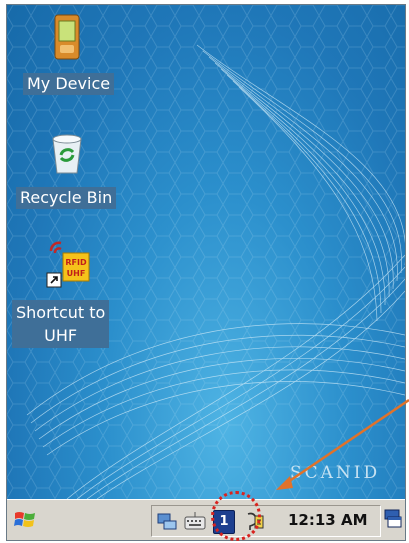 Image resolution: width=409 pixels, height=543 pixels. I want to click on annotation-highlight-circle, so click(236, 516).